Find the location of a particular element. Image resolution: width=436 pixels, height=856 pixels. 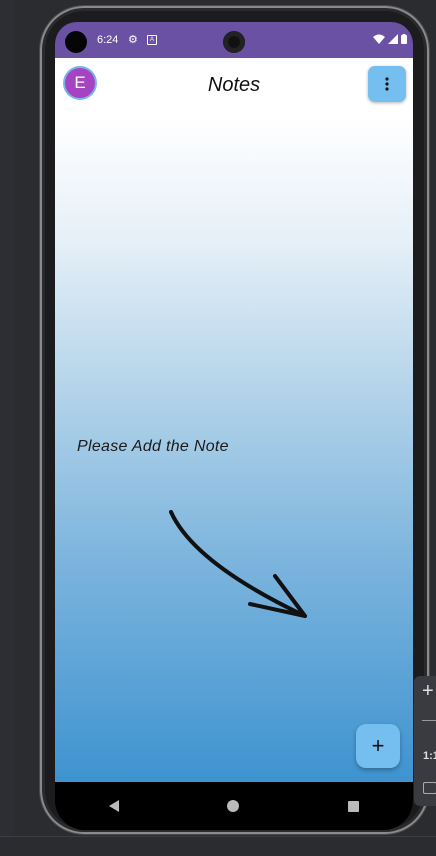

camera-cutout-icon is located at coordinates (234, 42).